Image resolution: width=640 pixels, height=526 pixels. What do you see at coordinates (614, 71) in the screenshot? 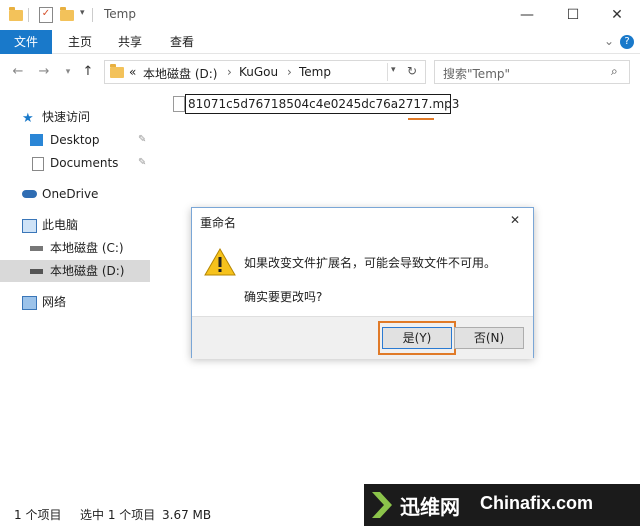
I see `search-icon: ⌕` at bounding box center [614, 71].